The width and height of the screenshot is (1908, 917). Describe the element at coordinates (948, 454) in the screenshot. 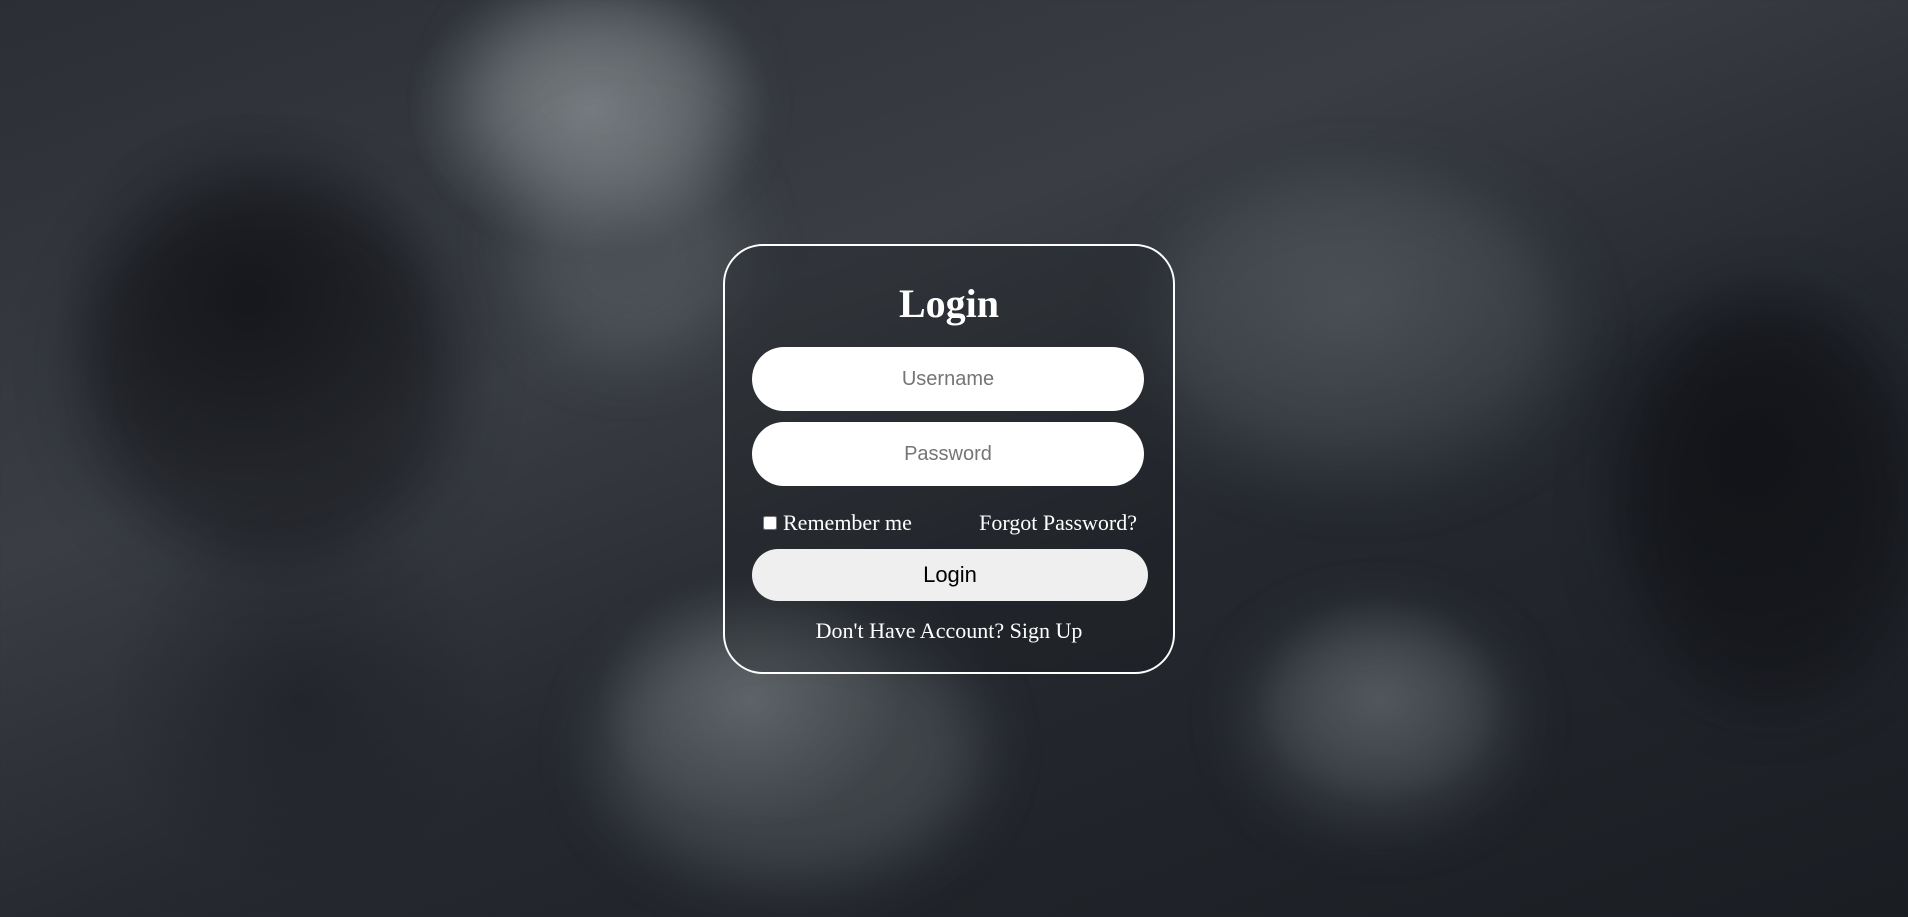

I see `password-input` at that location.